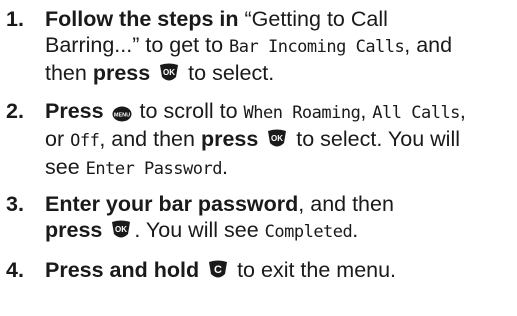 Image resolution: width=517 pixels, height=316 pixels. What do you see at coordinates (85, 141) in the screenshot?
I see `display-text-off: Off` at bounding box center [85, 141].